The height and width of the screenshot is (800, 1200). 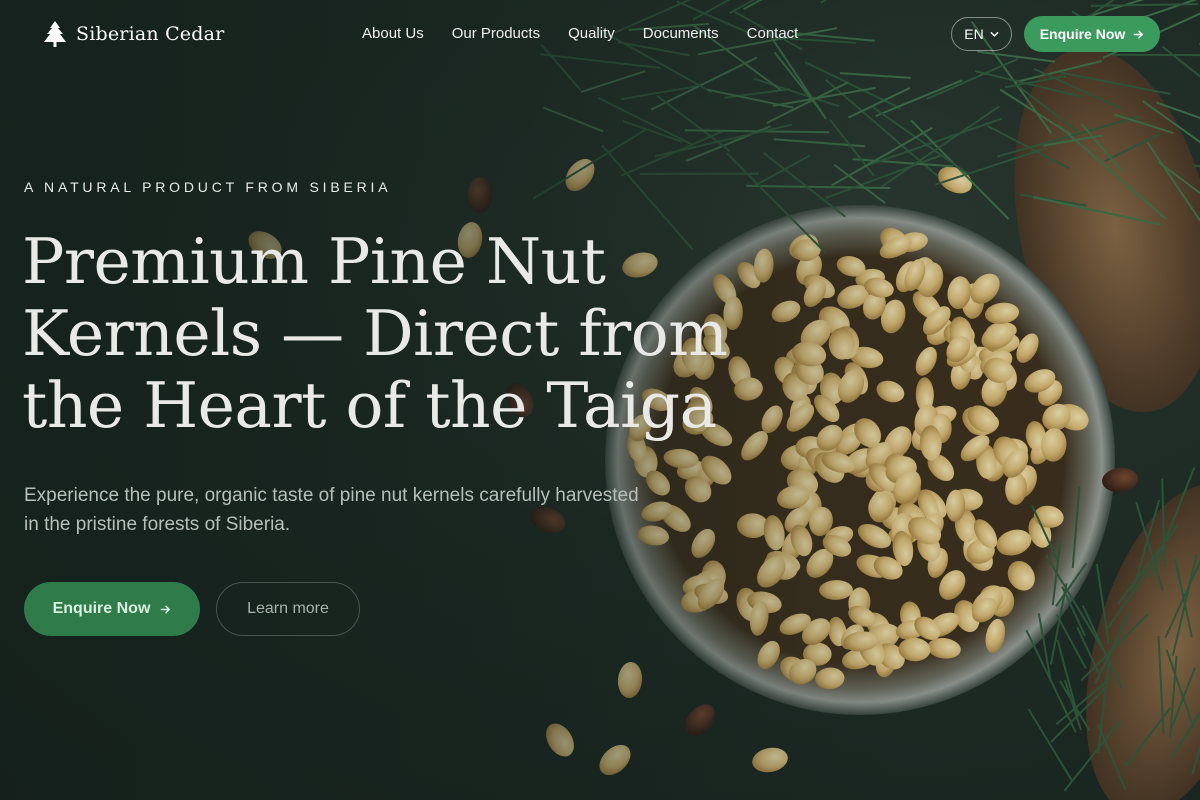 I want to click on nav-item-quality: Quality, so click(x=591, y=33).